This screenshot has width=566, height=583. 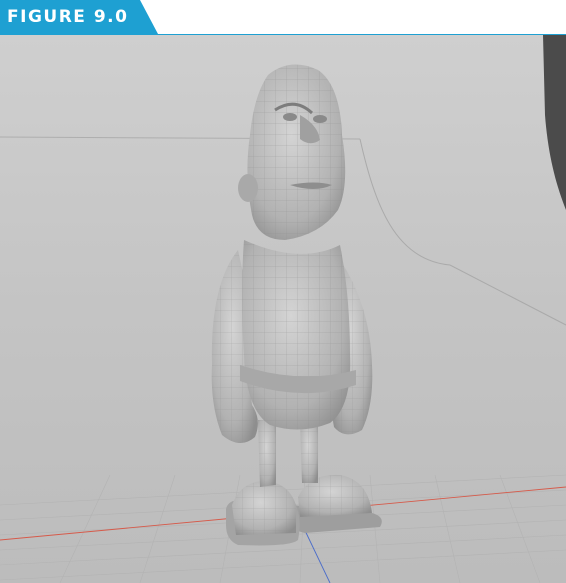 I want to click on figure-tab: FIGURE 9.0, so click(x=79, y=17).